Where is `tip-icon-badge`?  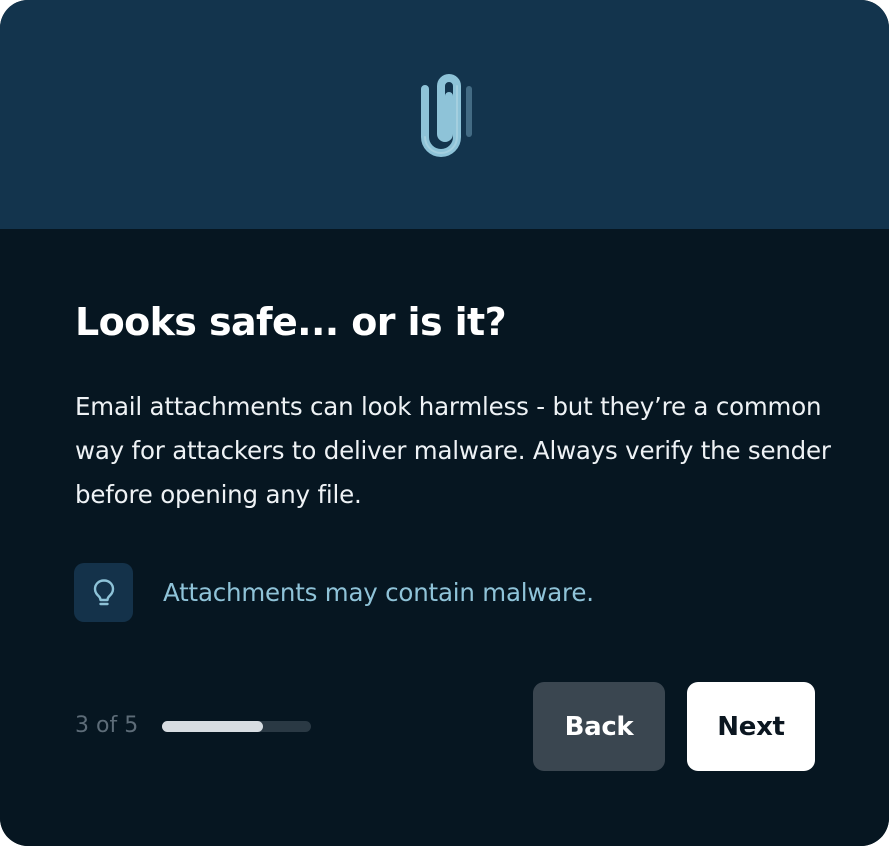 tip-icon-badge is located at coordinates (103, 592).